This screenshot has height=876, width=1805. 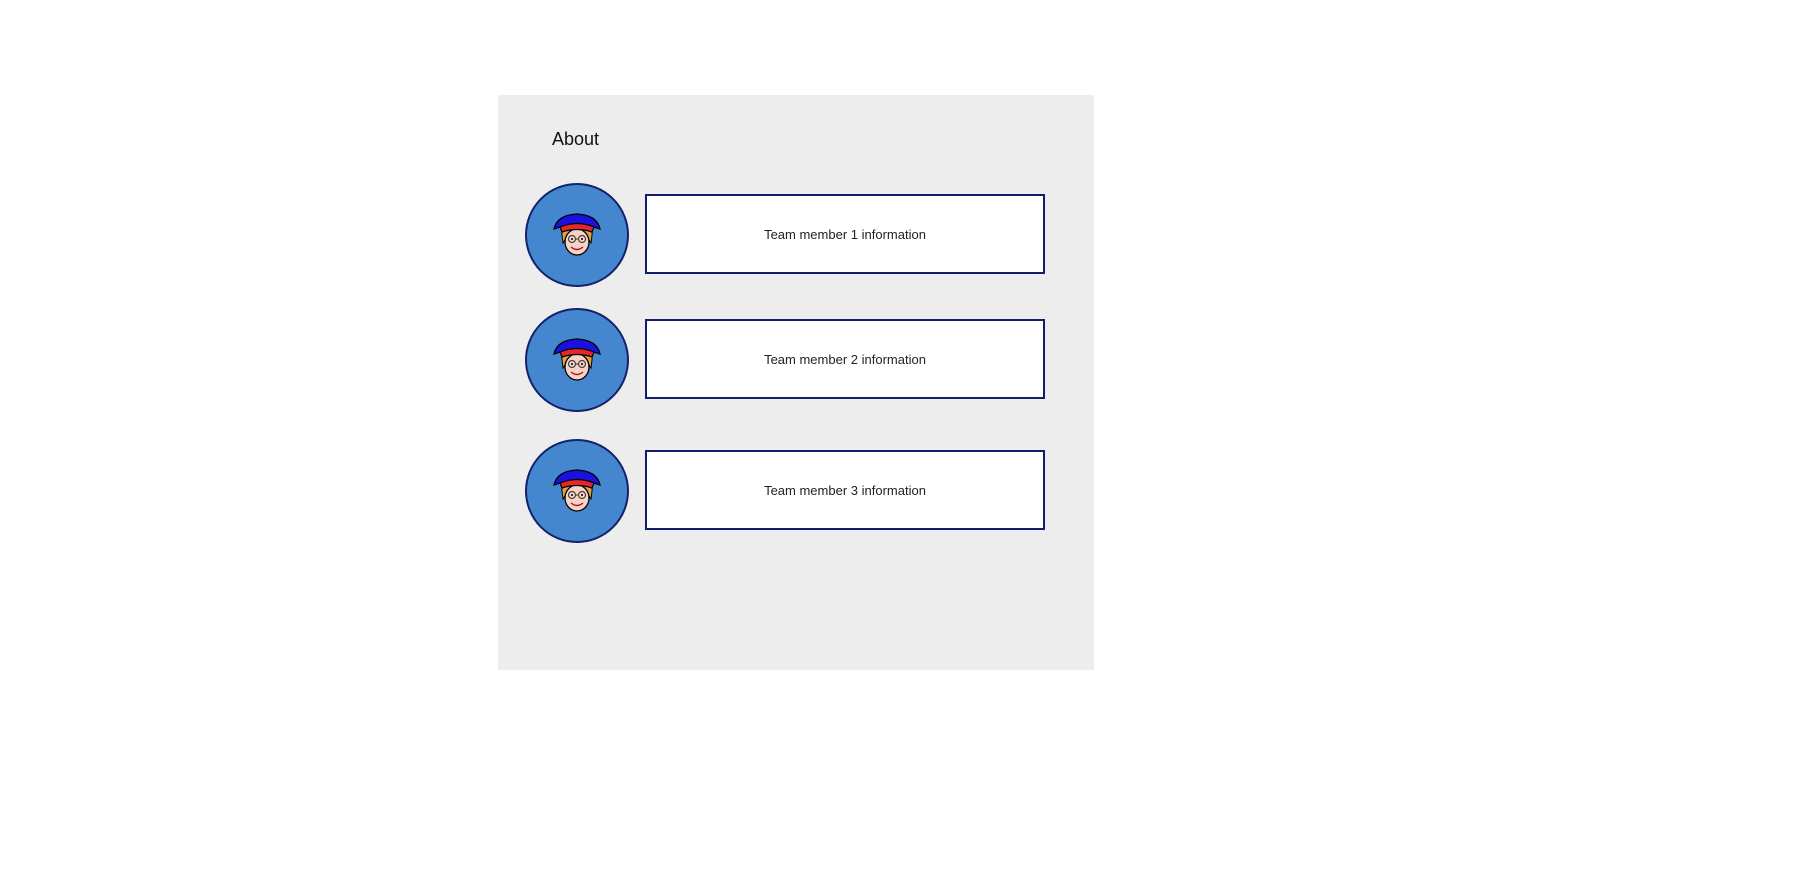 I want to click on team-member-row: Team member 3 information, so click(x=785, y=491).